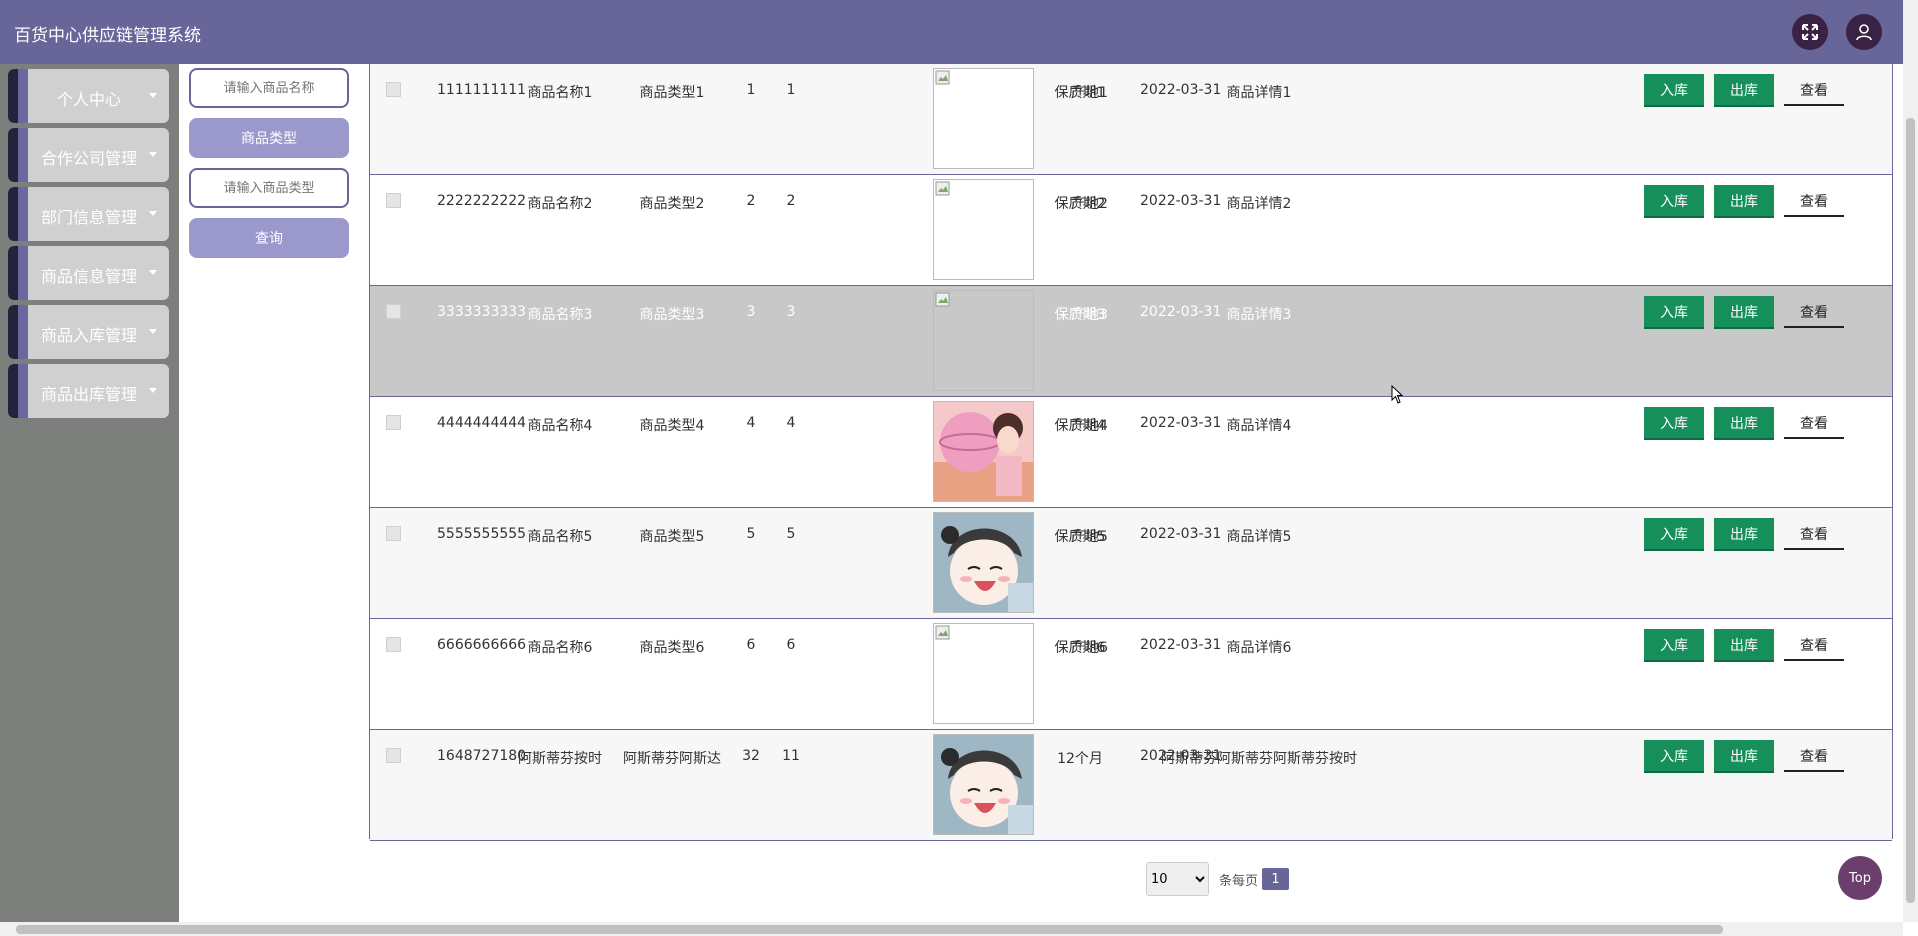 The image size is (1918, 936). What do you see at coordinates (560, 315) in the screenshot?
I see `product-name: 商品名称3` at bounding box center [560, 315].